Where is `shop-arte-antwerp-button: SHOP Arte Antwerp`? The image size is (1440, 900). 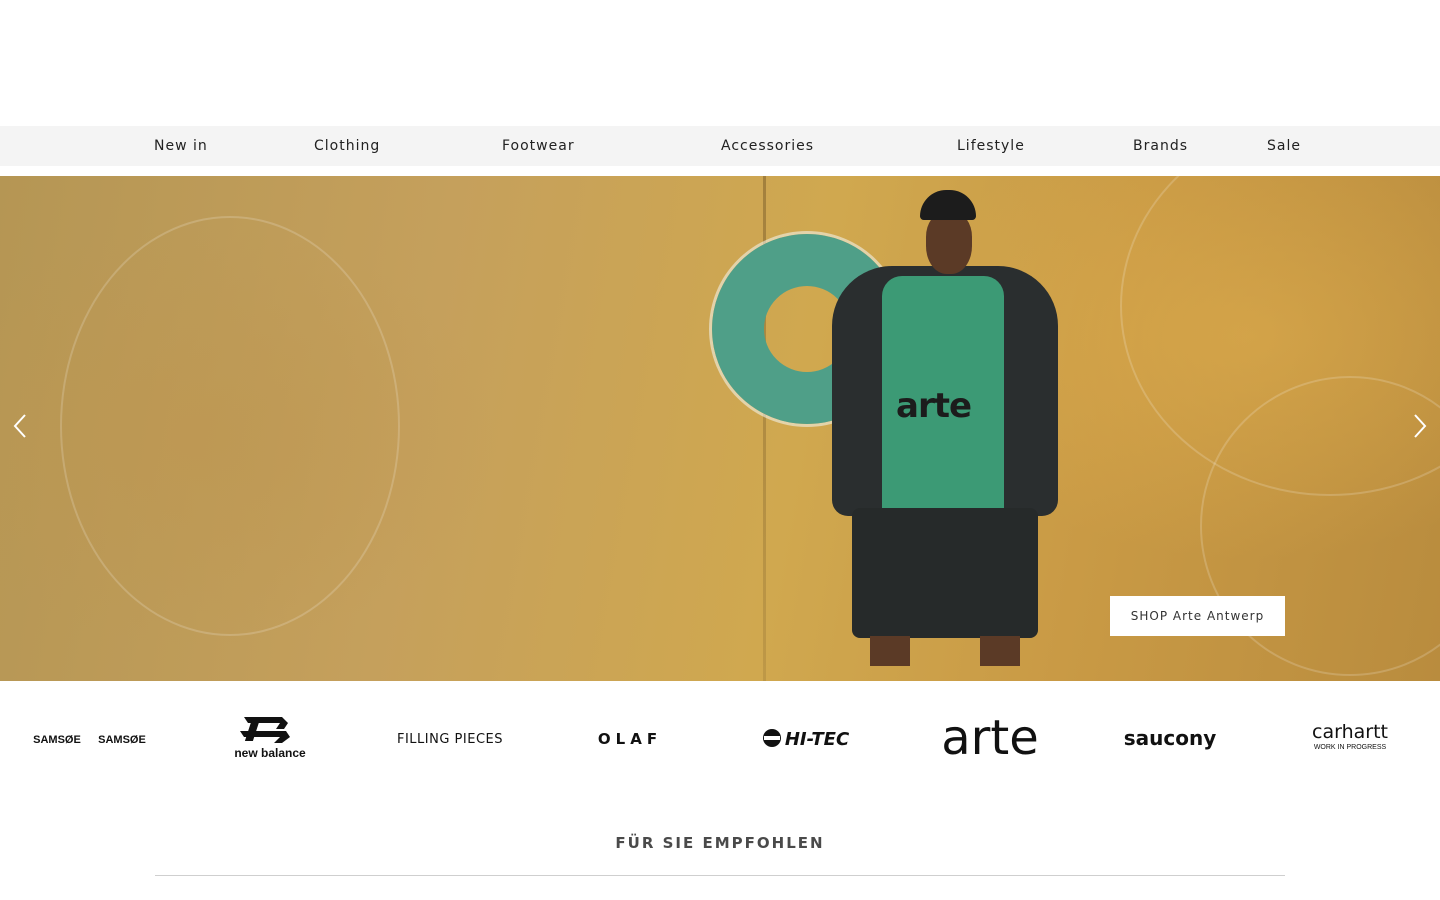
shop-arte-antwerp-button: SHOP Arte Antwerp is located at coordinates (1197, 616).